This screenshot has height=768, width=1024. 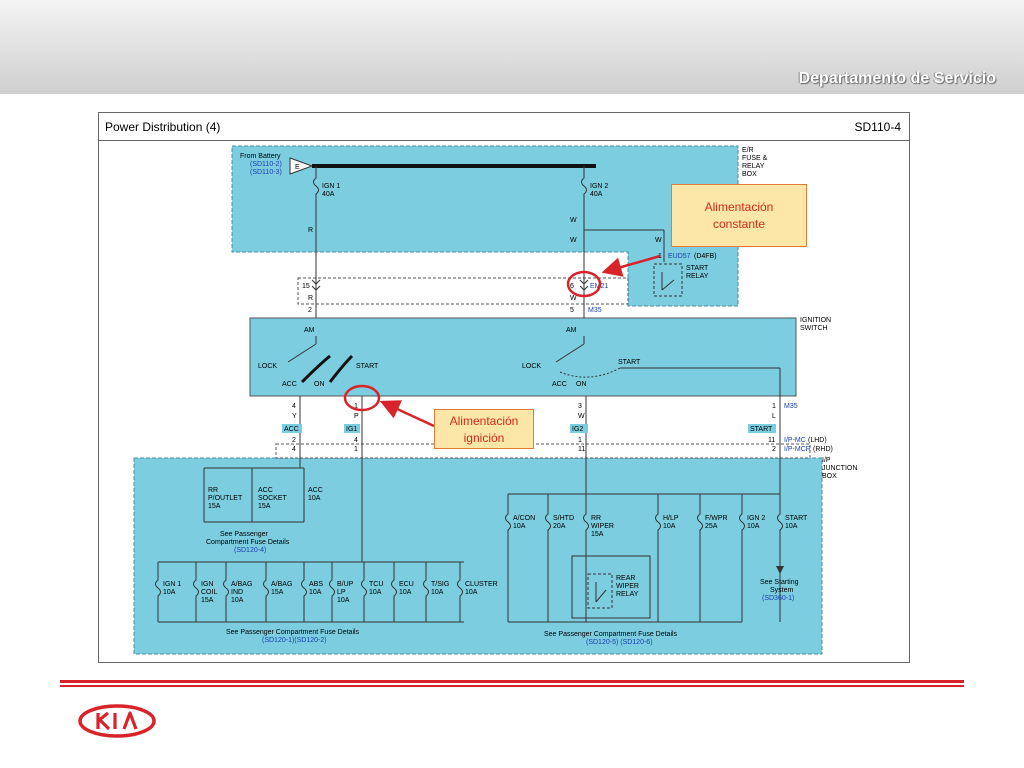 I want to click on right-fuse-label: START, so click(x=796, y=518).